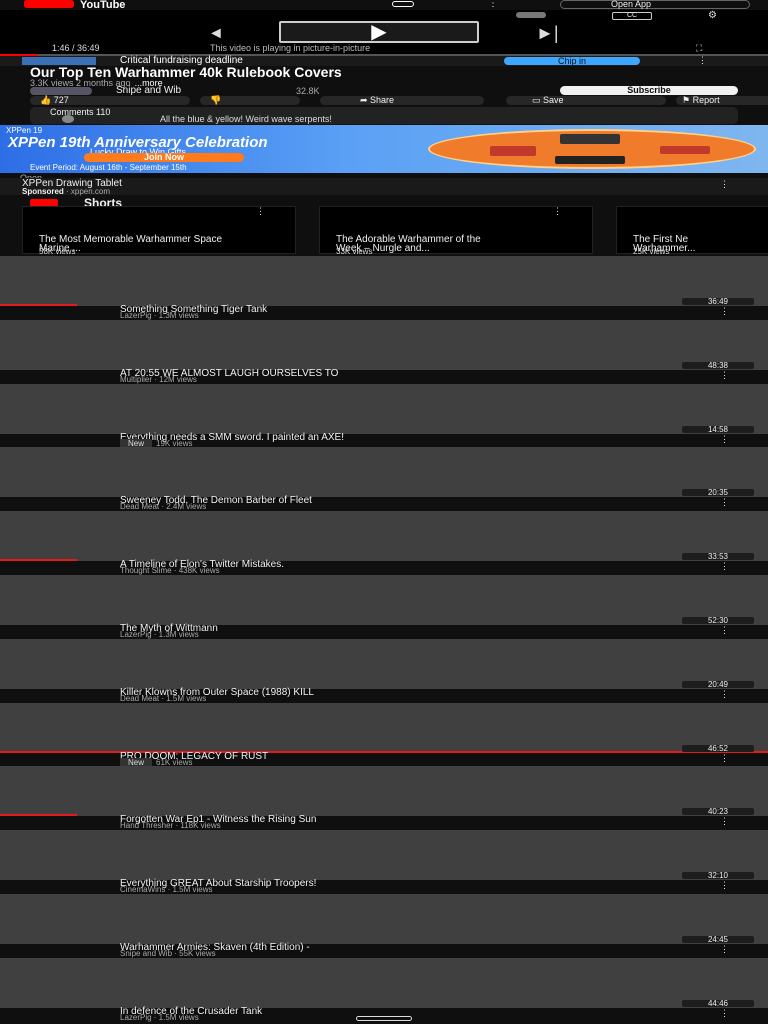 The width and height of the screenshot is (768, 1024). Describe the element at coordinates (384, 982) in the screenshot. I see `video-thumbnail: 44:46` at that location.